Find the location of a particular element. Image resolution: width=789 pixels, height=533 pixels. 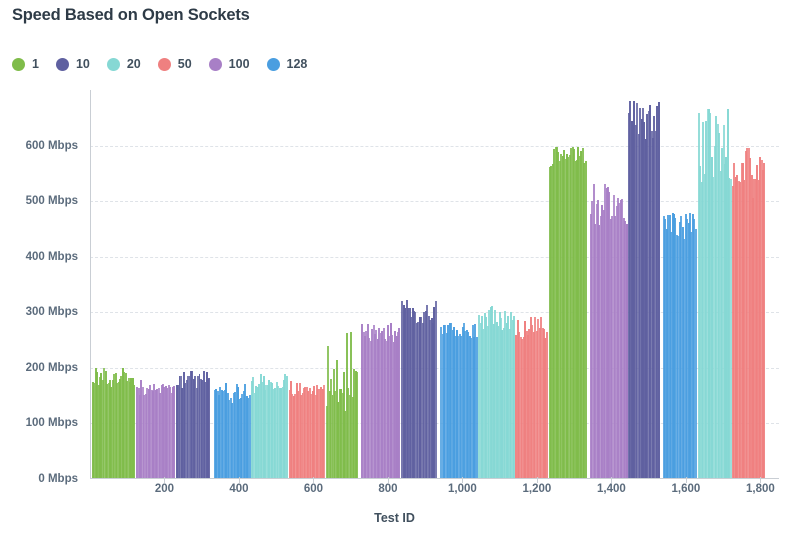

y-axis-tick-label: 300 Mbps is located at coordinates (51, 312).